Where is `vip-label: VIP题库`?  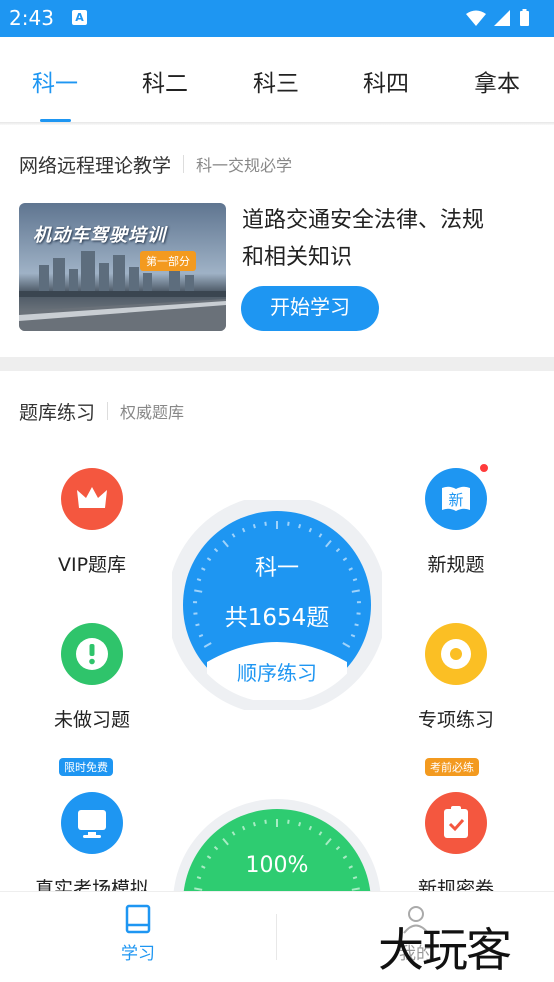
vip-label: VIP题库 is located at coordinates (92, 565).